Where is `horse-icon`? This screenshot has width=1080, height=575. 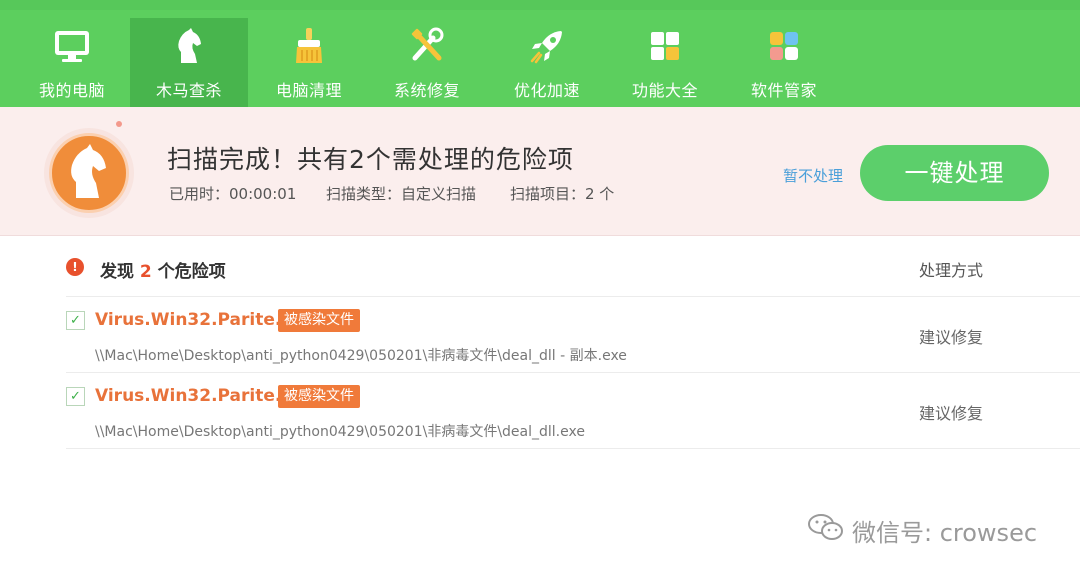
horse-icon is located at coordinates (189, 45).